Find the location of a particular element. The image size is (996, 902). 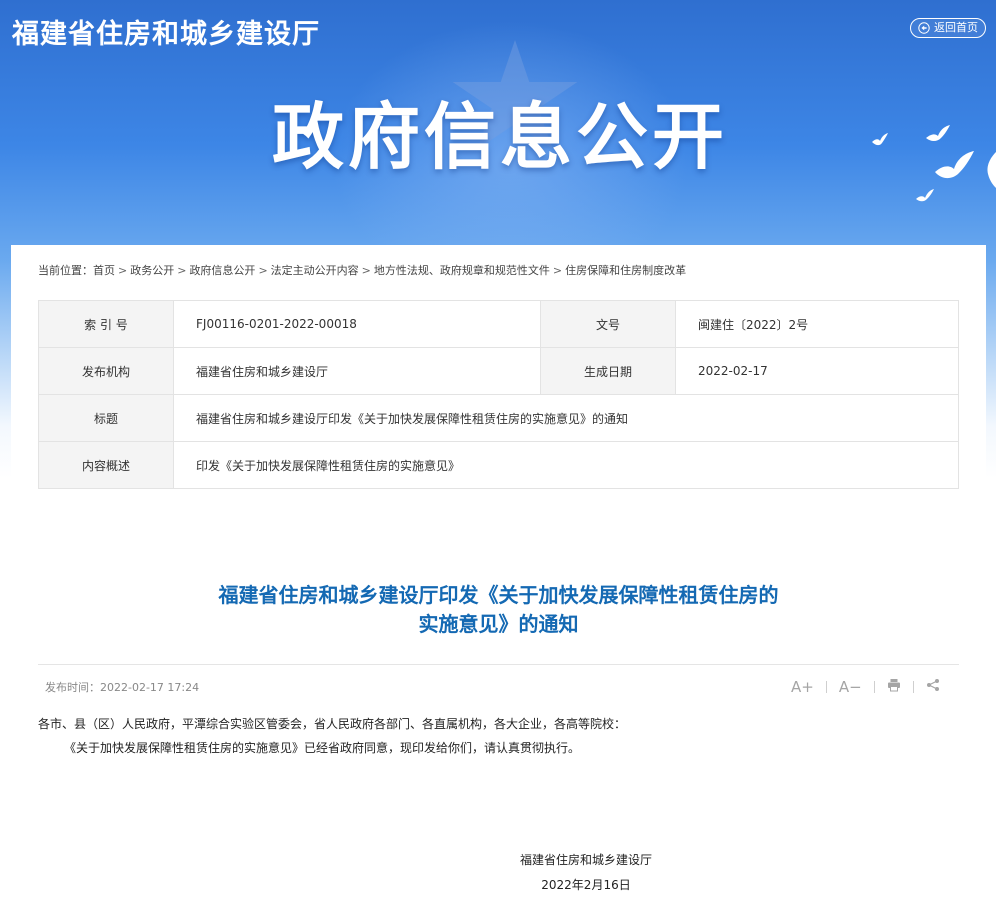

font-increase-button: A+ is located at coordinates (802, 687).